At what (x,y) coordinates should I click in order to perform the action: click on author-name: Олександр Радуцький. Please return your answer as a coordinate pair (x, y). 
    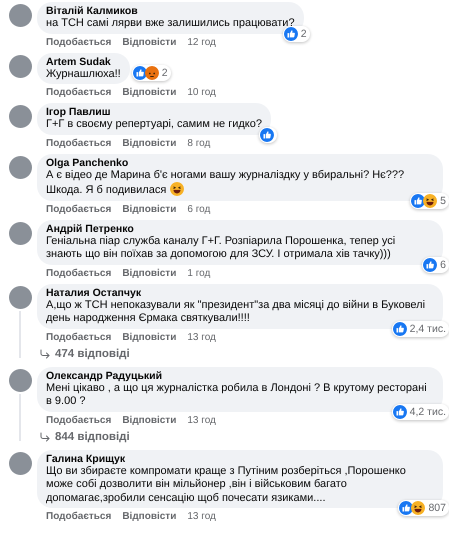
    Looking at the image, I should click on (240, 376).